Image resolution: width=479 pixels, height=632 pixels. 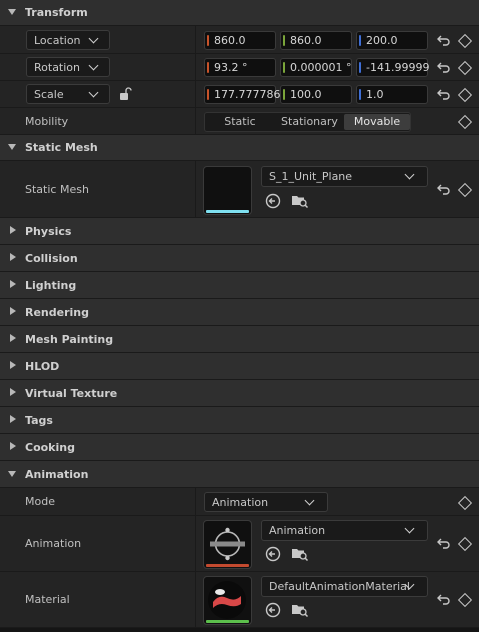 I want to click on section-header-lighting: Lighting, so click(x=239, y=285).